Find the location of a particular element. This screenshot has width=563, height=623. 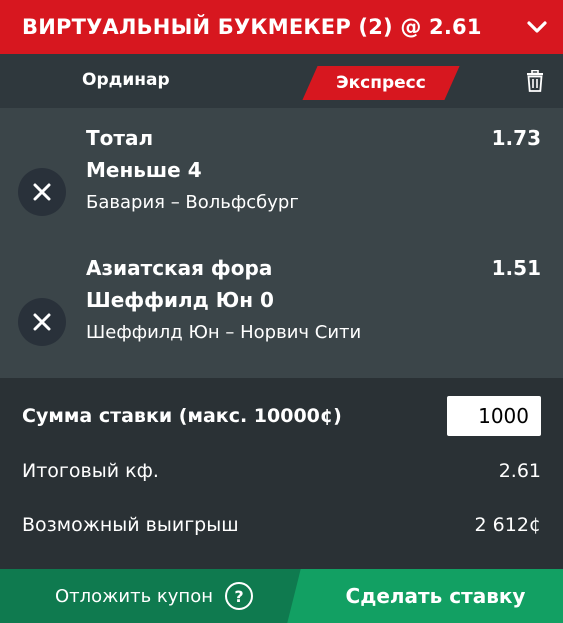

tab-express-label: Экспресс is located at coordinates (381, 83).